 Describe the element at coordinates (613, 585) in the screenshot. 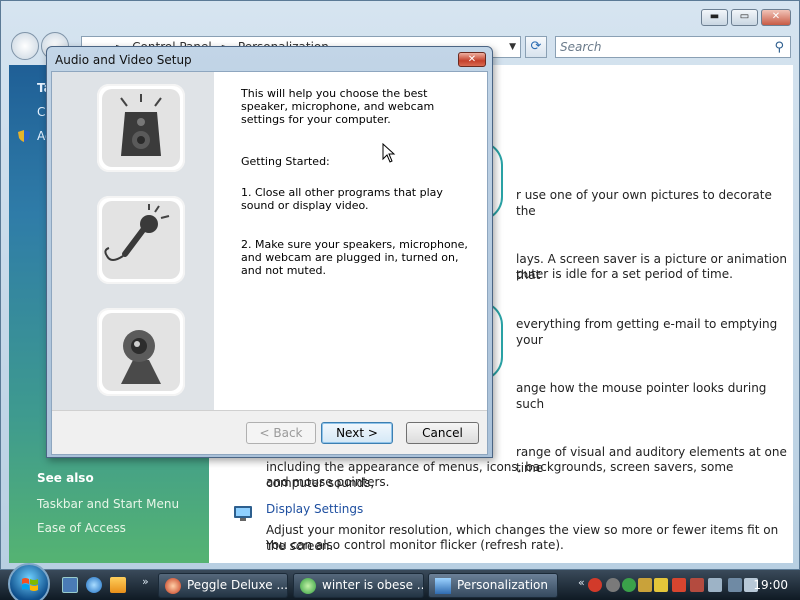

I see `tray-app-icon` at that location.